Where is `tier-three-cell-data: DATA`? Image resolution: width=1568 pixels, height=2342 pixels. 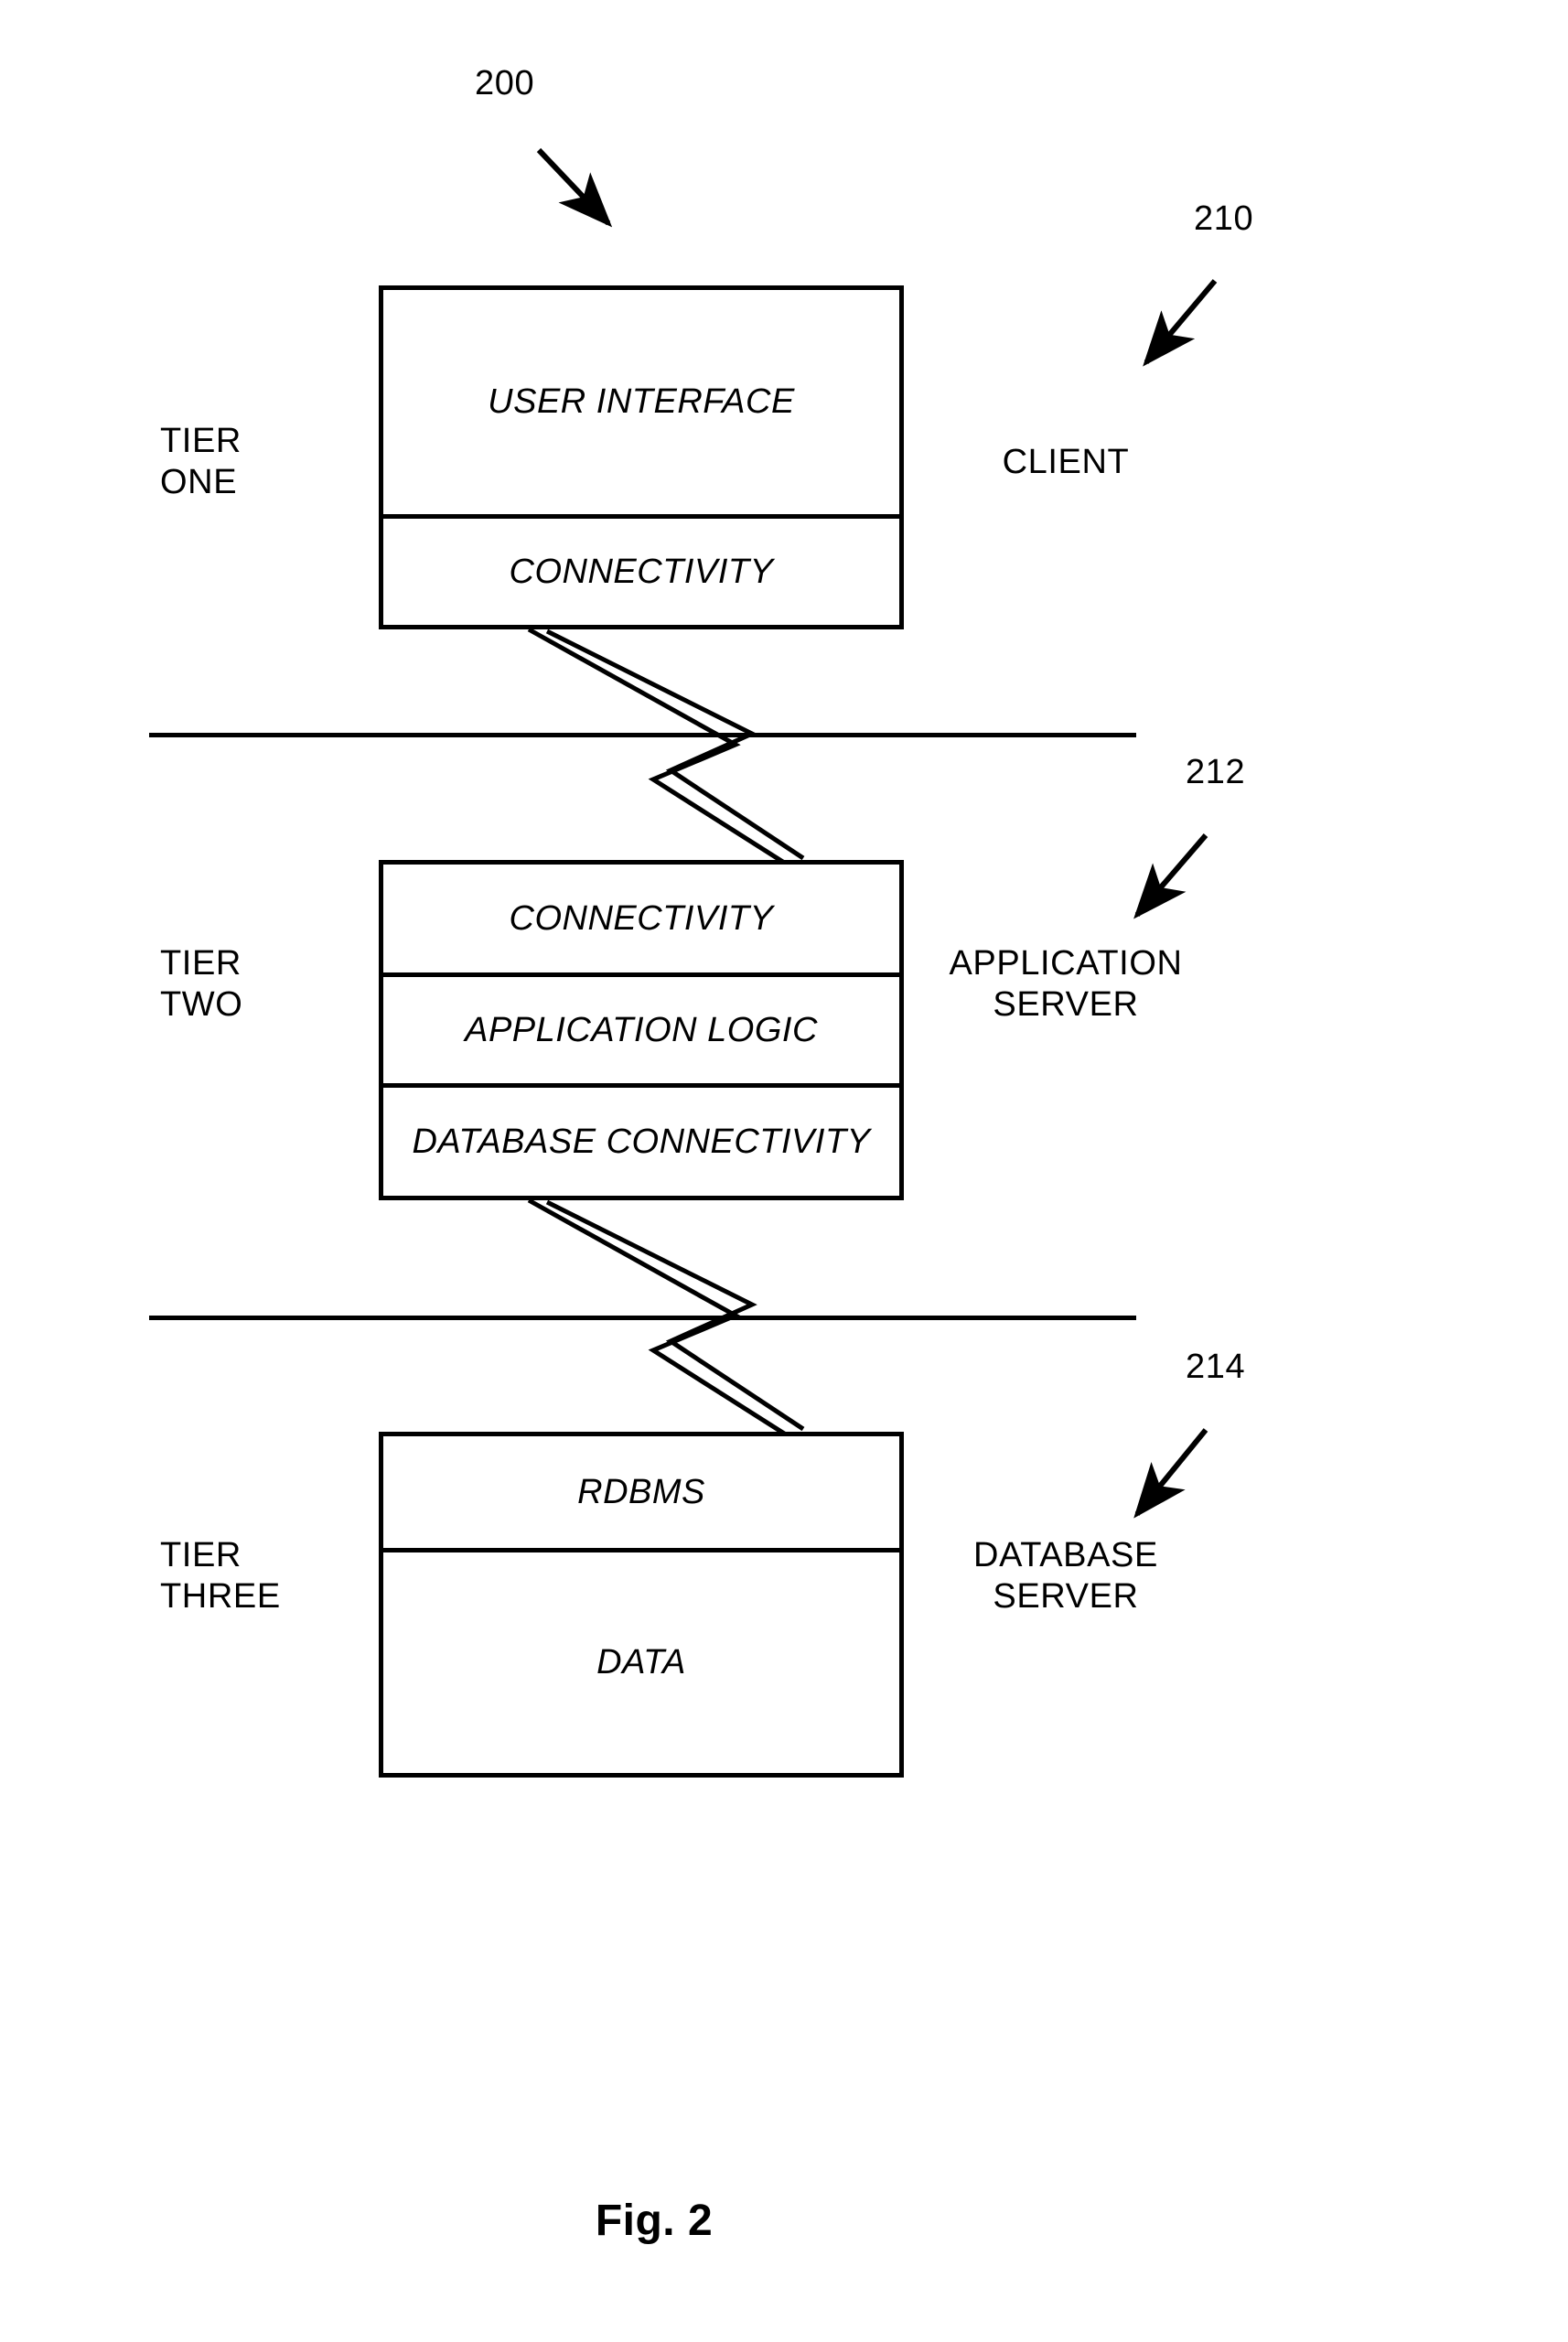 tier-three-cell-data: DATA is located at coordinates (641, 1660).